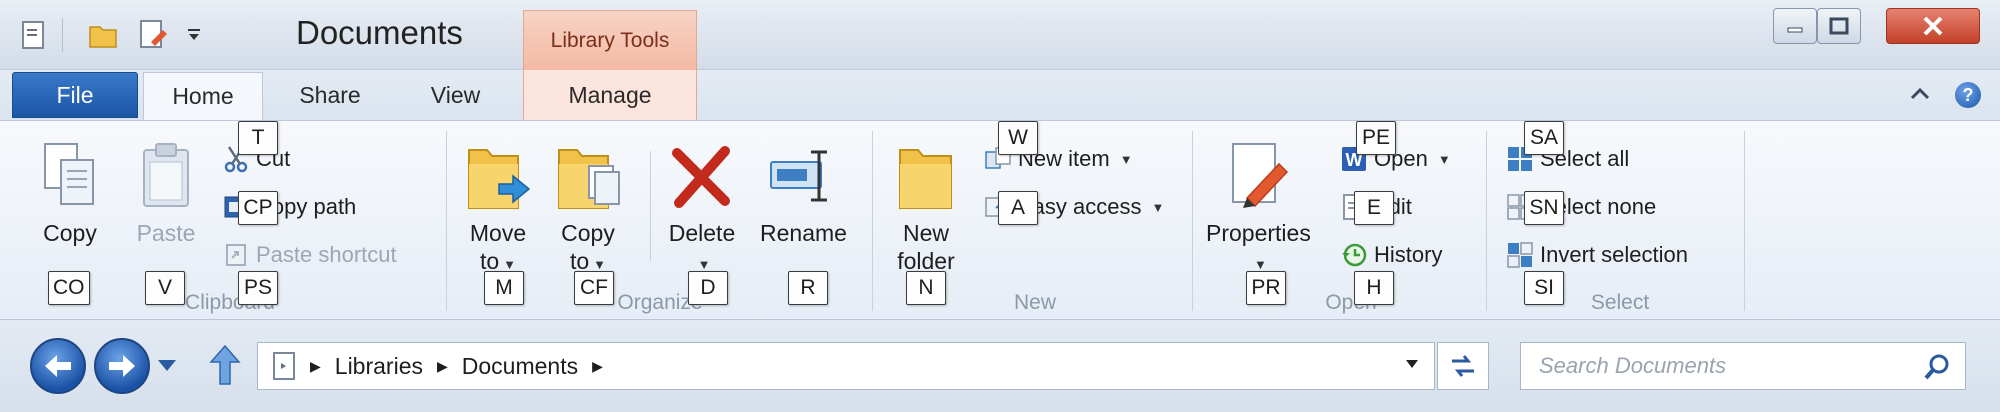  I want to click on history-button: History, so click(1391, 255).